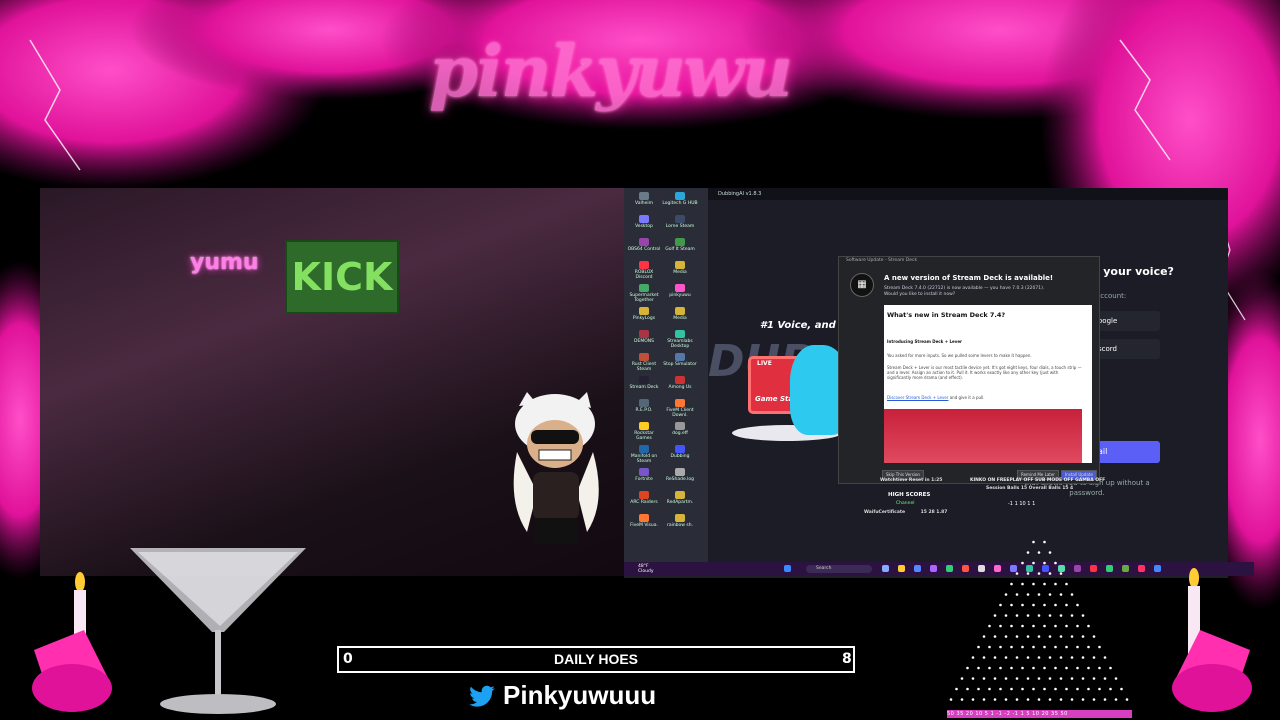  I want to click on google-login-button: oogle, so click(1127, 321).